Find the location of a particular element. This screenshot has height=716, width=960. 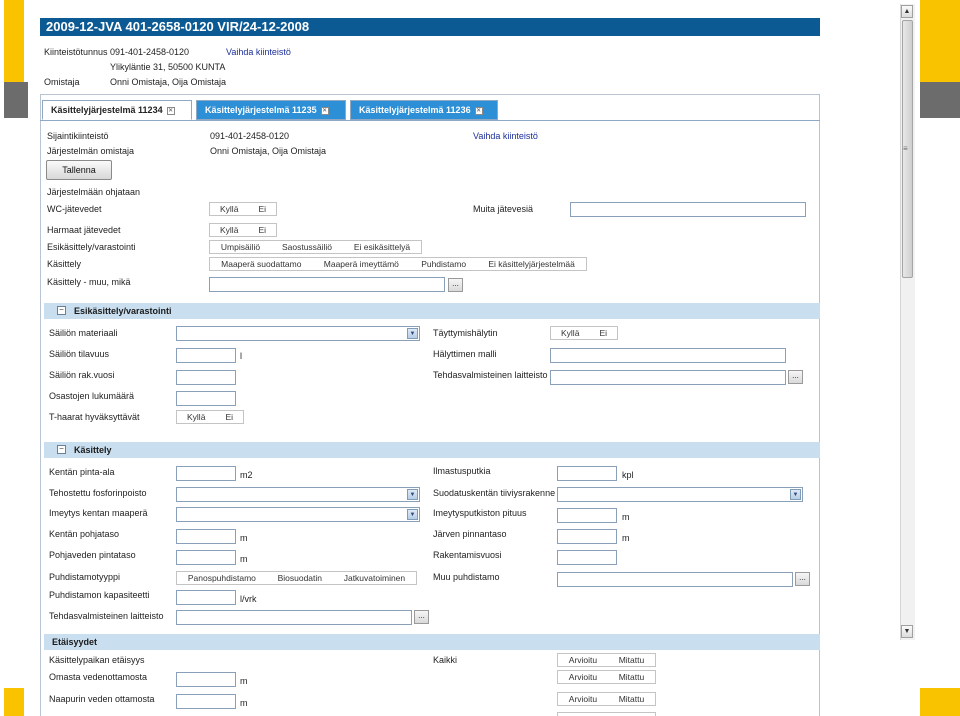

grey-water-yes-option: Kyllä is located at coordinates (229, 230).